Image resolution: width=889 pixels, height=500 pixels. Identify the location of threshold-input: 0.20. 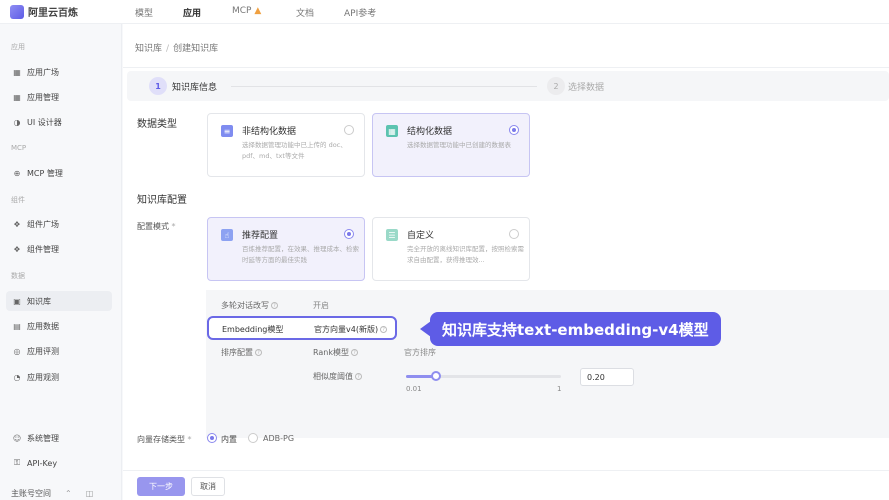
(607, 377).